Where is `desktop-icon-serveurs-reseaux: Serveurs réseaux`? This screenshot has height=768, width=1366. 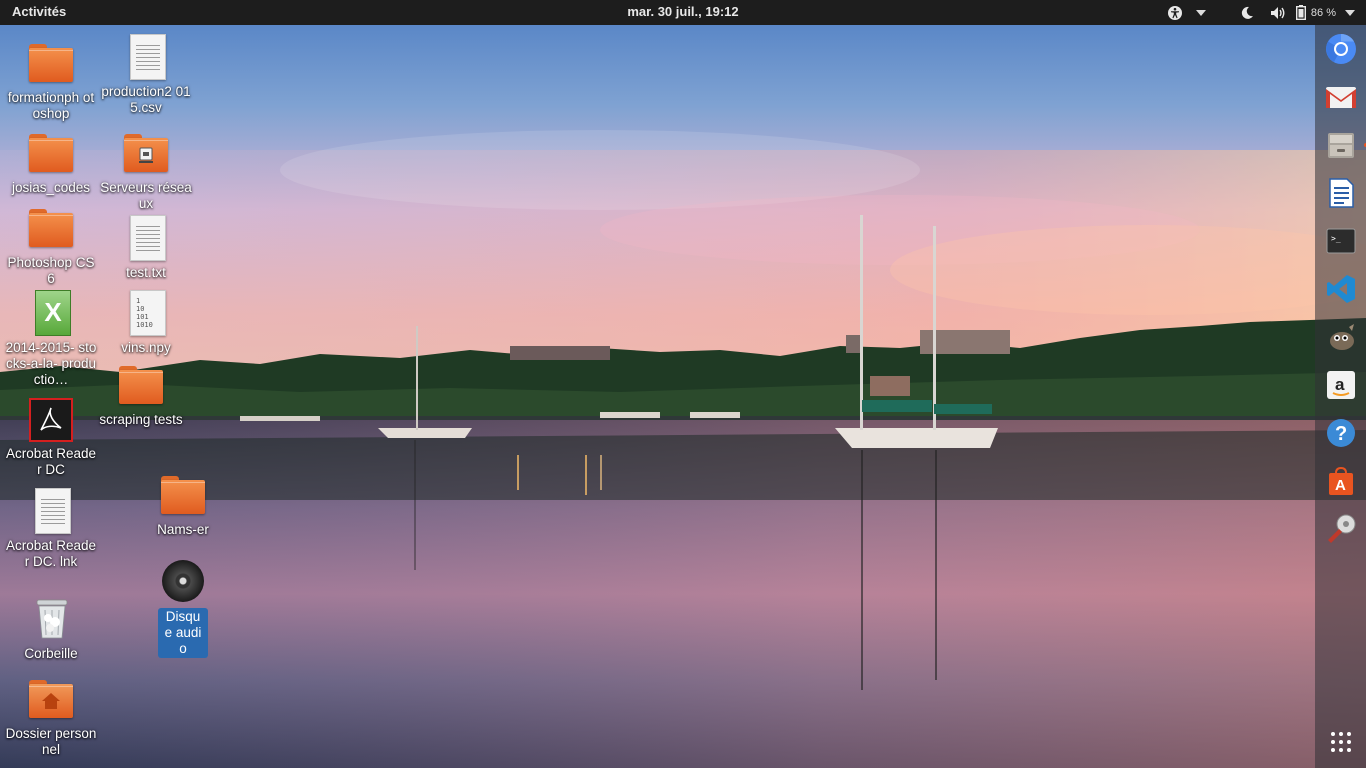 desktop-icon-serveurs-reseaux: Serveurs réseaux is located at coordinates (146, 171).